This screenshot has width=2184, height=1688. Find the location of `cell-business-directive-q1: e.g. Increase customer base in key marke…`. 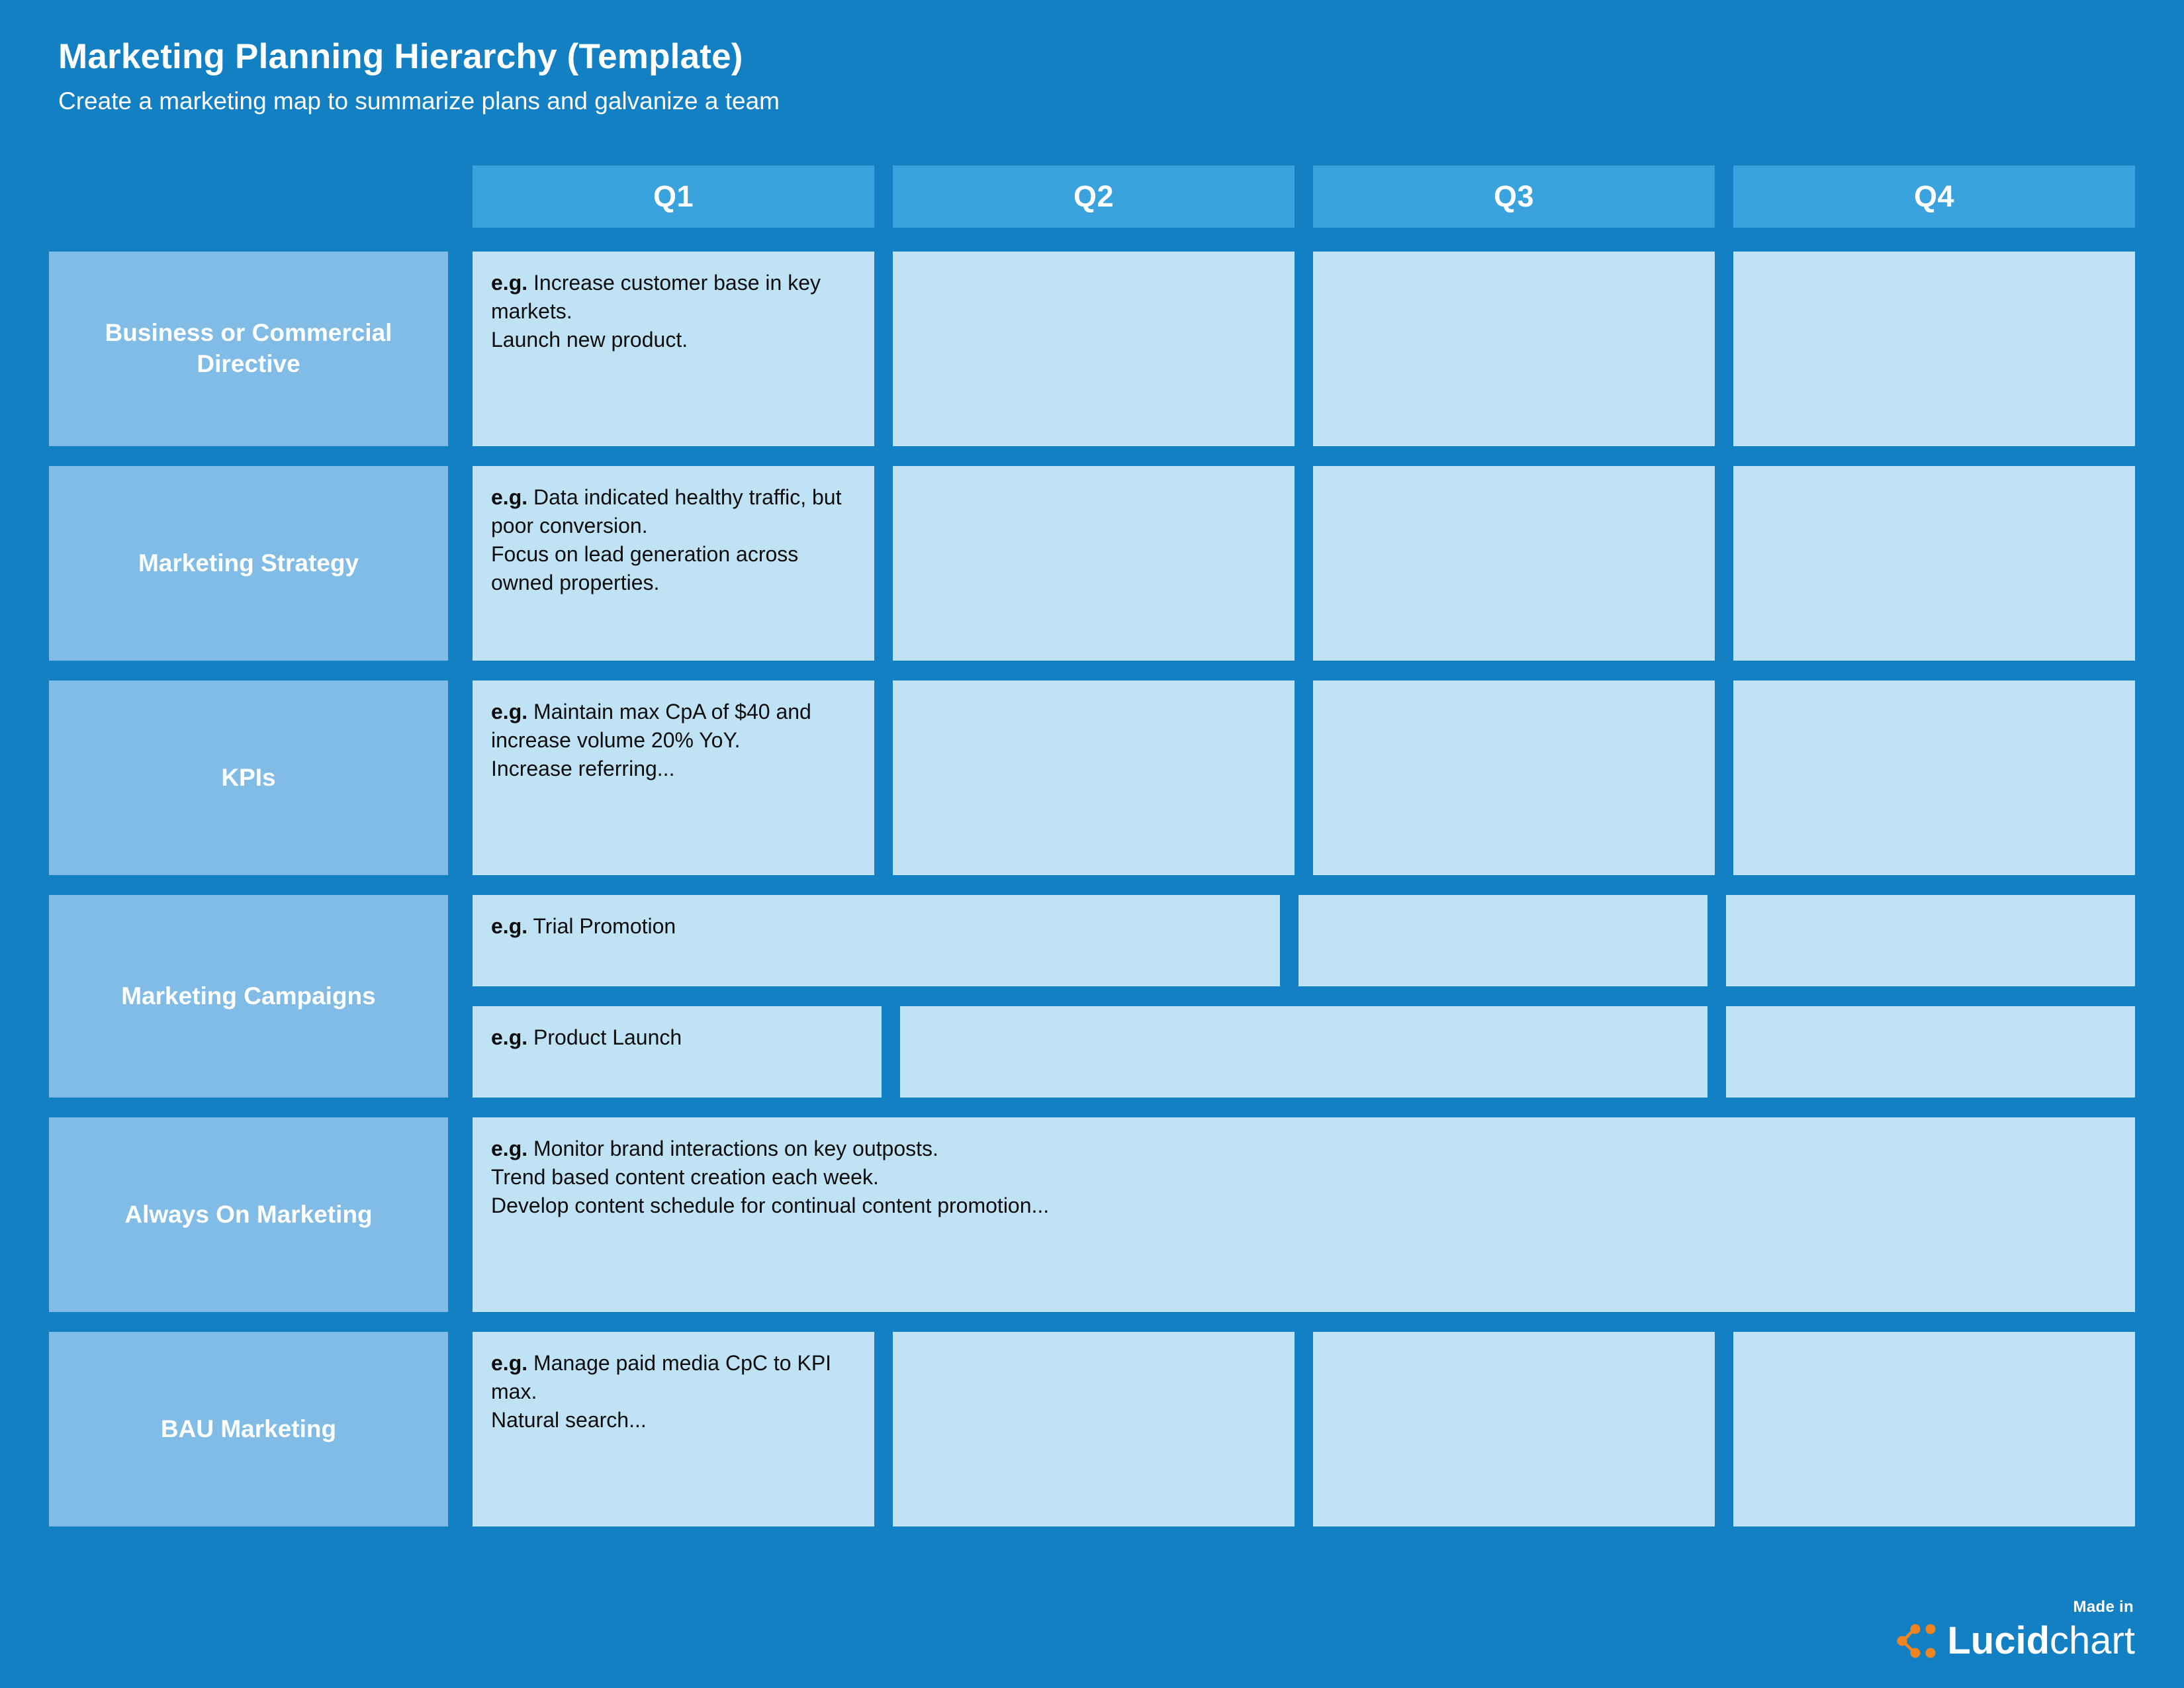

cell-business-directive-q1: e.g. Increase customer base in key marke… is located at coordinates (673, 349).